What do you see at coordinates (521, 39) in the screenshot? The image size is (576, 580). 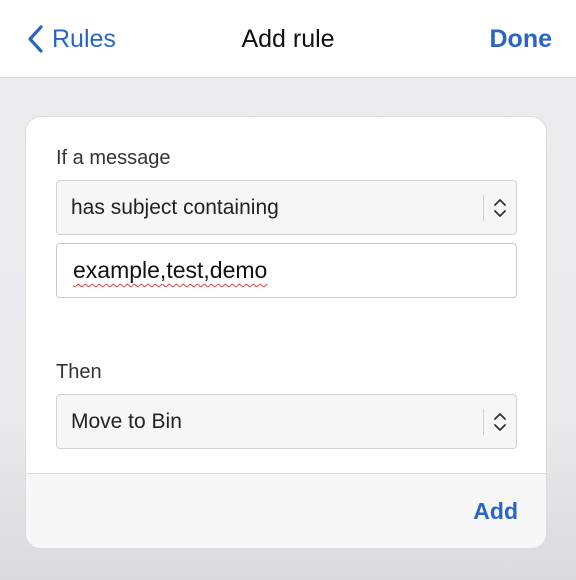 I see `done-button: Done` at bounding box center [521, 39].